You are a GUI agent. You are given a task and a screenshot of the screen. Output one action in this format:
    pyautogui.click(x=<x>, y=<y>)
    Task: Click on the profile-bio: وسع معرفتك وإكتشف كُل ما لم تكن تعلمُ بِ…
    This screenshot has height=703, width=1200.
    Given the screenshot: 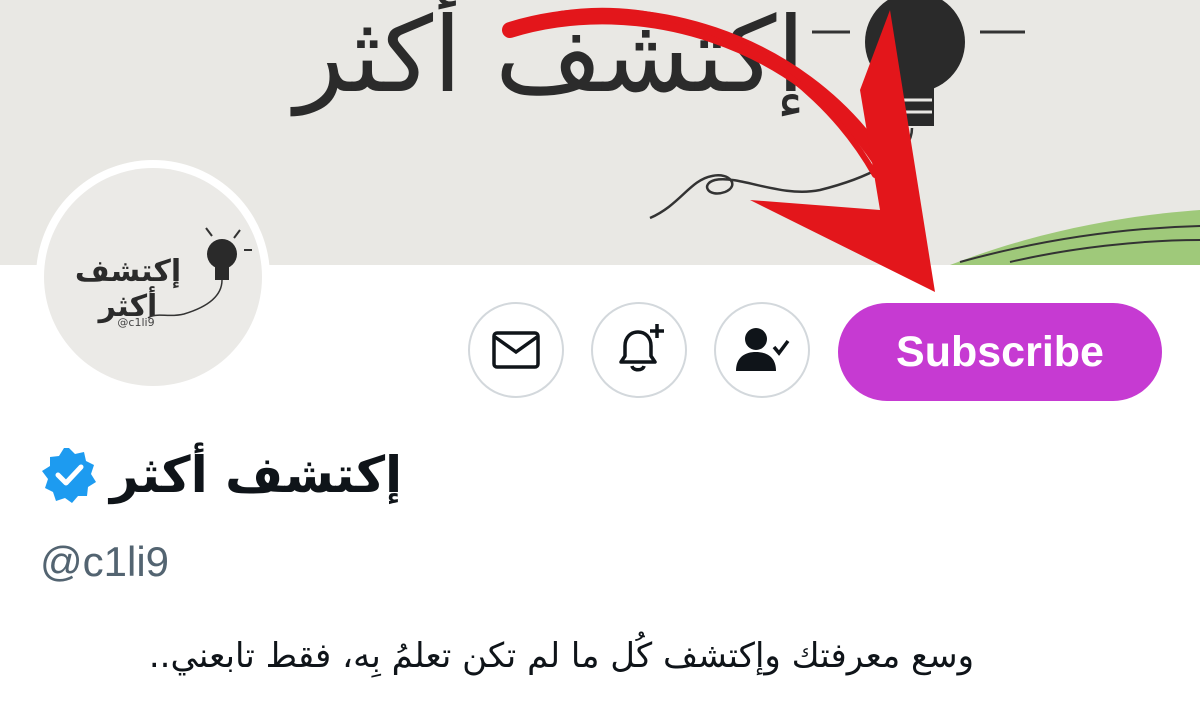 What is the action you would take?
    pyautogui.click(x=561, y=656)
    